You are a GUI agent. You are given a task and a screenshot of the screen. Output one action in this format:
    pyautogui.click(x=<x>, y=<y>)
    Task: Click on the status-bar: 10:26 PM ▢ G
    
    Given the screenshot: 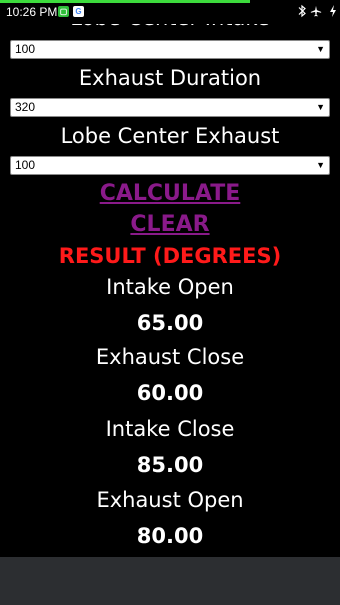 What is the action you would take?
    pyautogui.click(x=170, y=12)
    